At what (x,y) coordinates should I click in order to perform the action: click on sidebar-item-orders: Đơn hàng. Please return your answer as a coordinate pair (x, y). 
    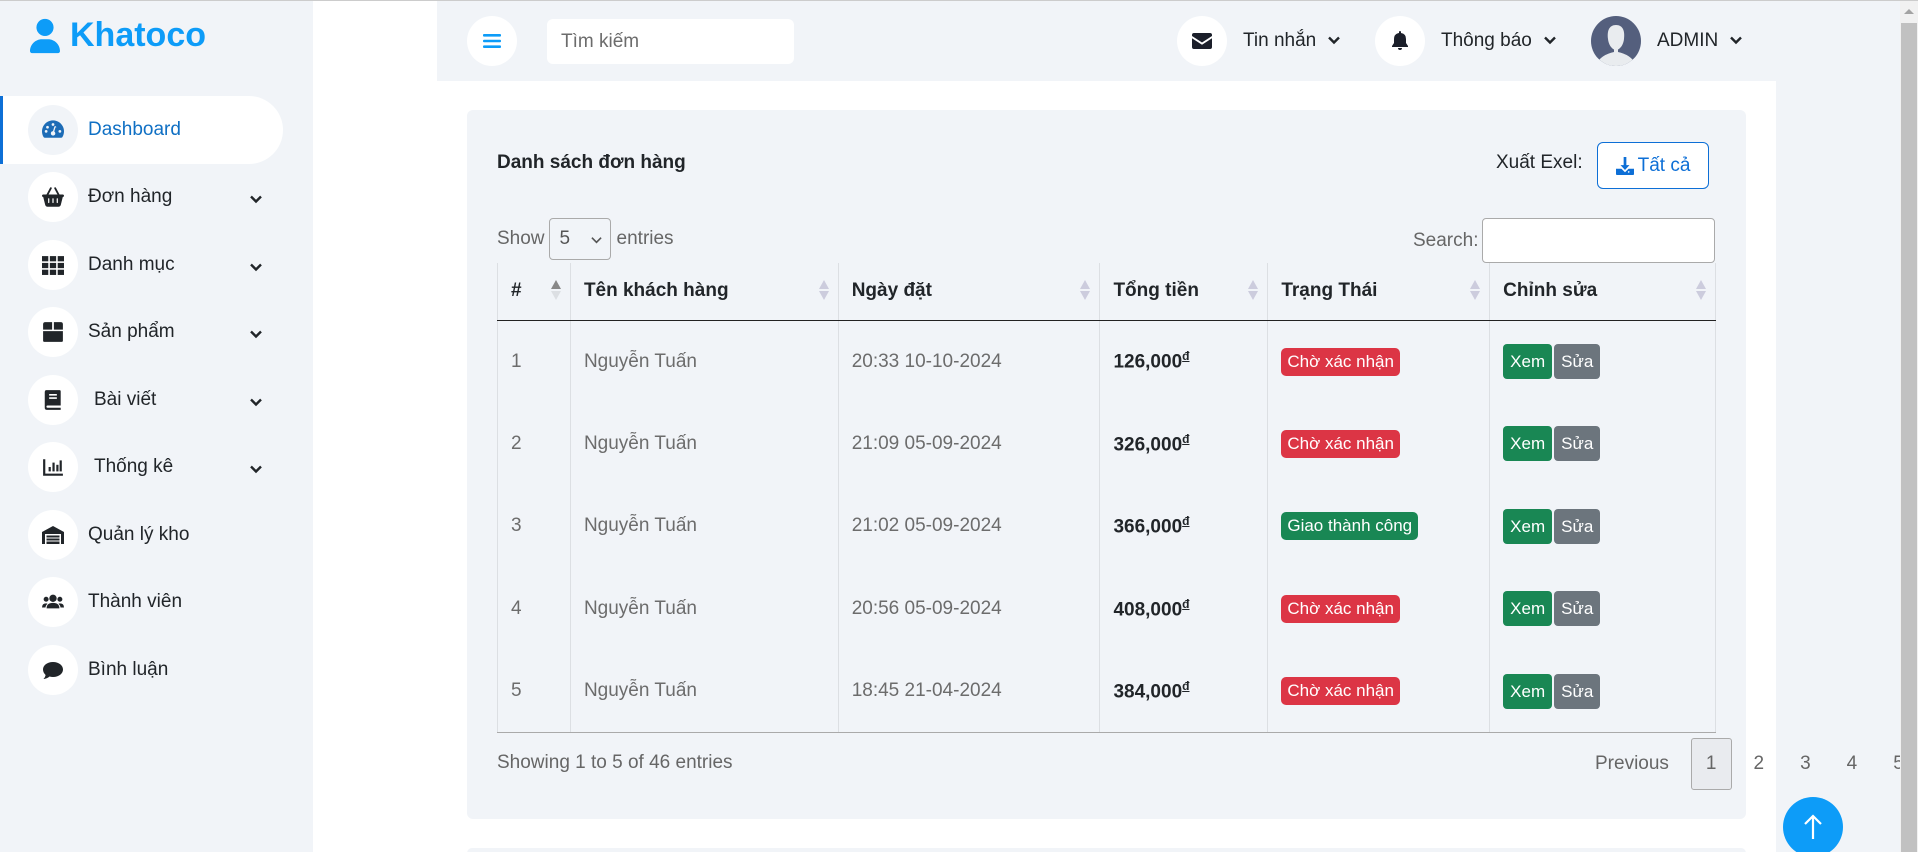
    Looking at the image, I should click on (156, 198).